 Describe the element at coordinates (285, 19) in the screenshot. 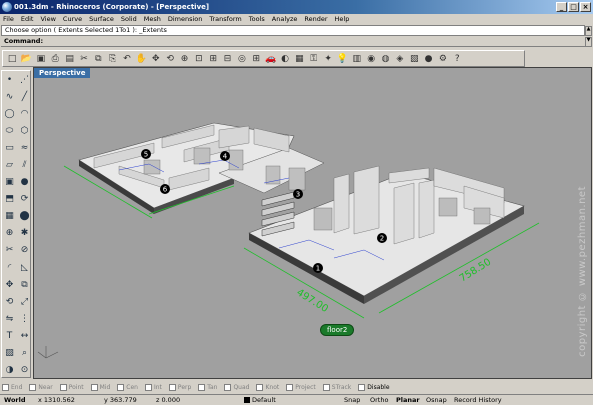

I see `menu-analyze: Analyze` at that location.